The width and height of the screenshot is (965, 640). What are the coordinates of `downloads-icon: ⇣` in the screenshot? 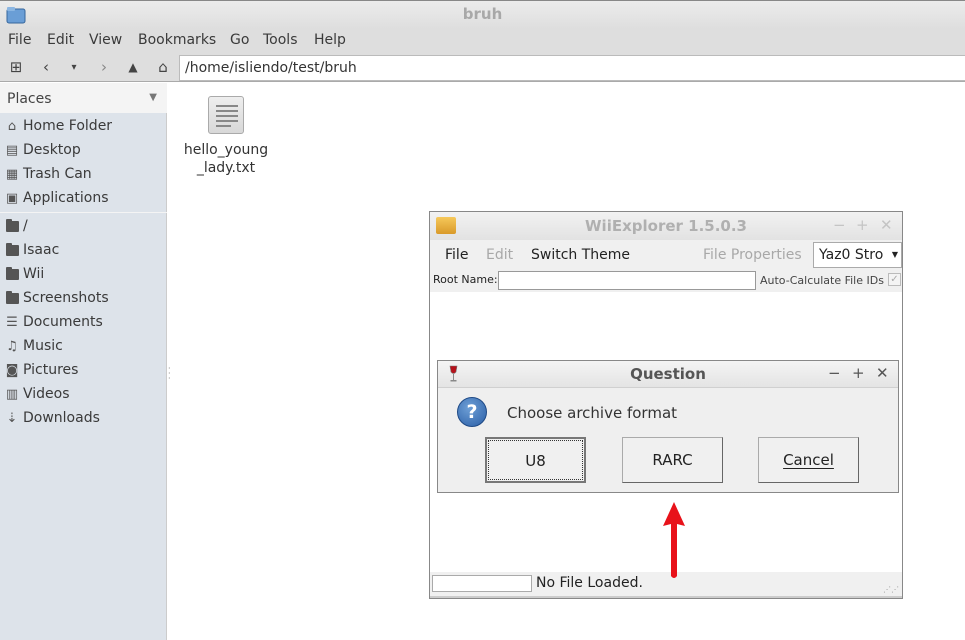 It's located at (12, 418).